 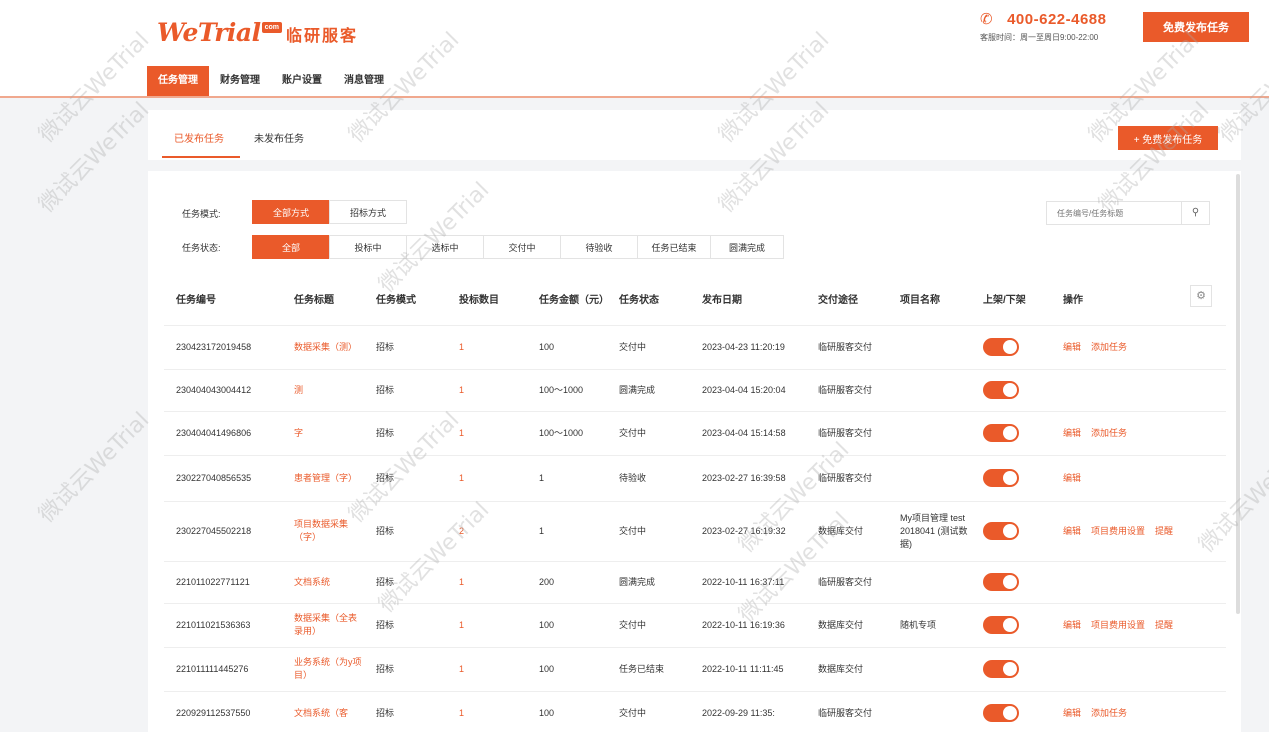 I want to click on mode-filter: 全部方式 招标方式, so click(x=329, y=212).